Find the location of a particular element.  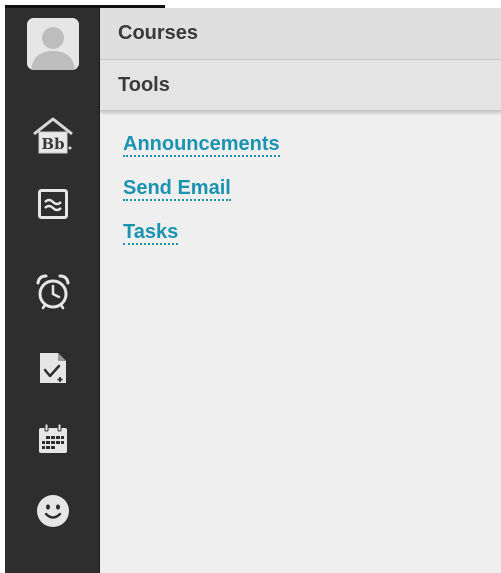

tasks-link: Tasks is located at coordinates (151, 233).